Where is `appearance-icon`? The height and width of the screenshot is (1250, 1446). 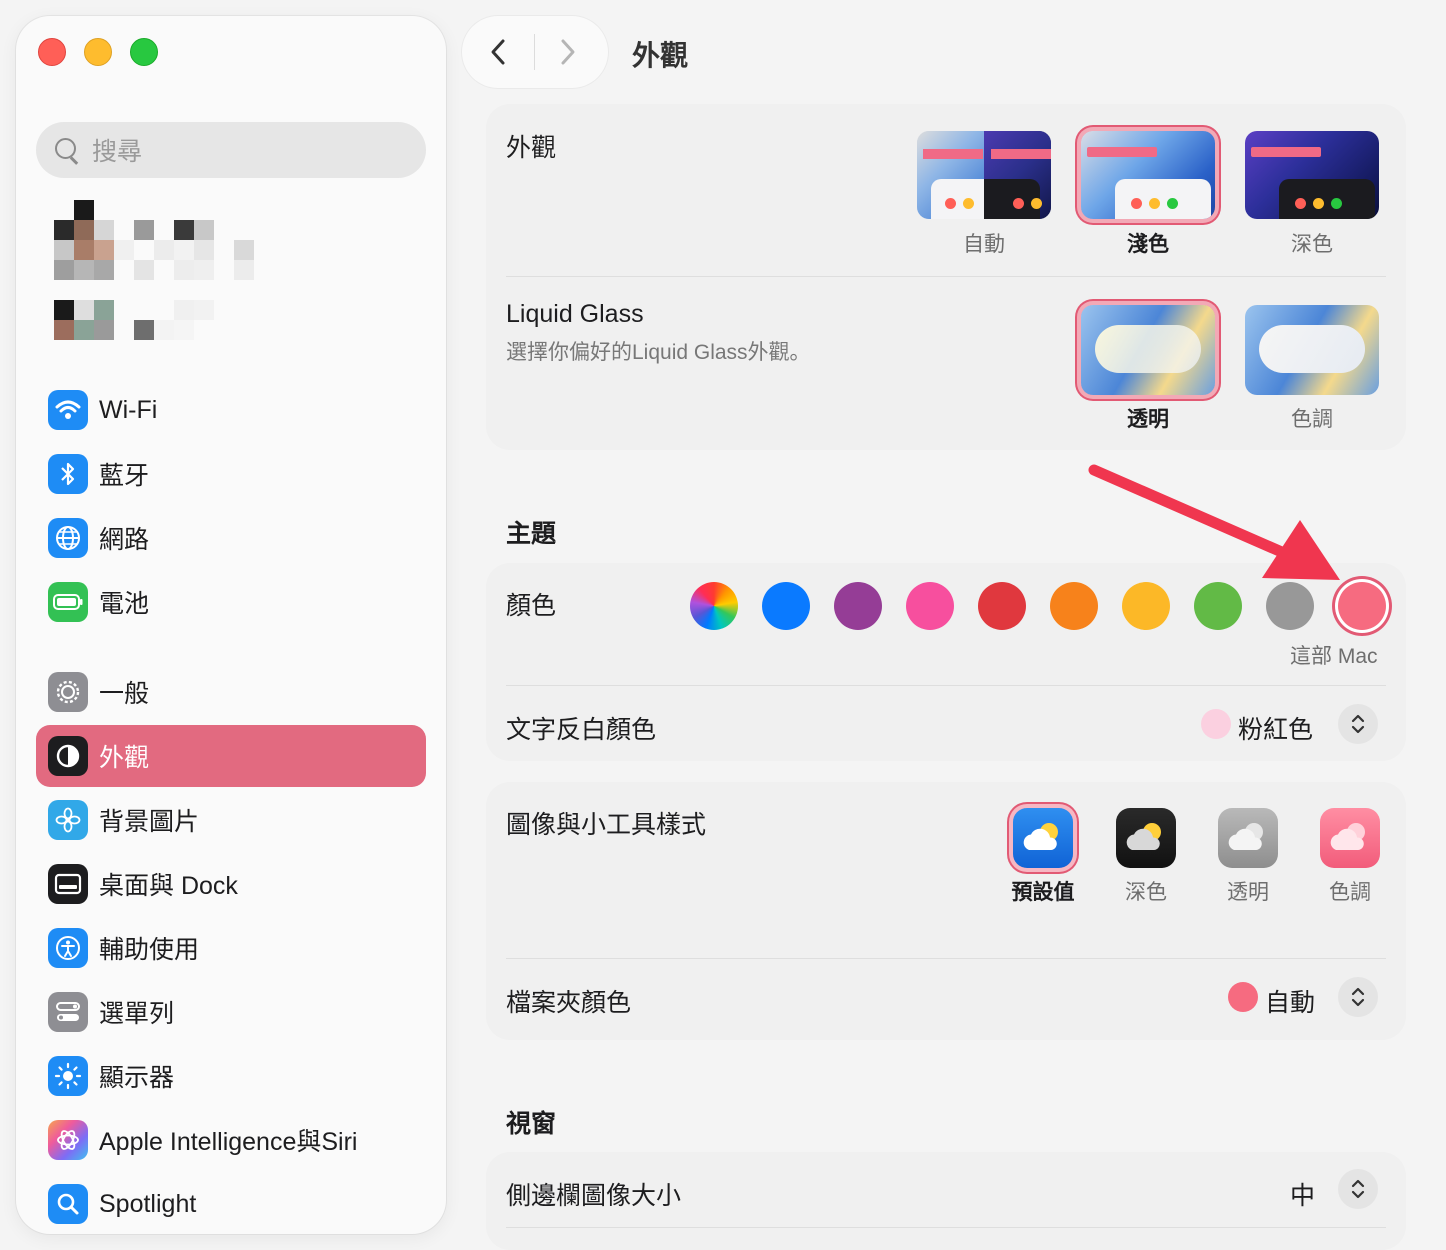 appearance-icon is located at coordinates (68, 756).